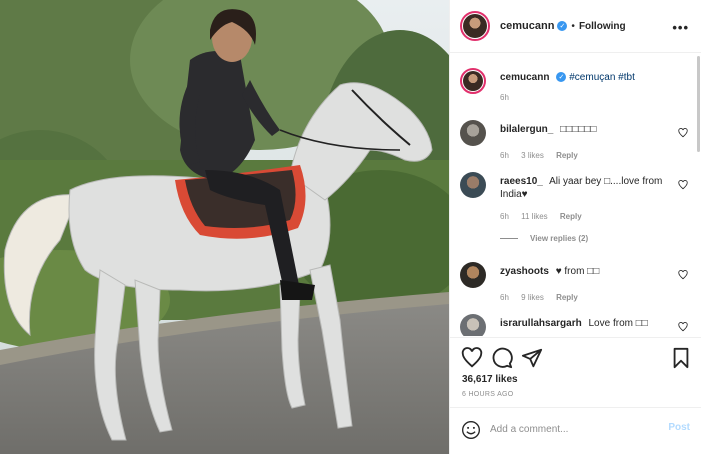  I want to click on likes-count: 36,617 likes, so click(490, 379).